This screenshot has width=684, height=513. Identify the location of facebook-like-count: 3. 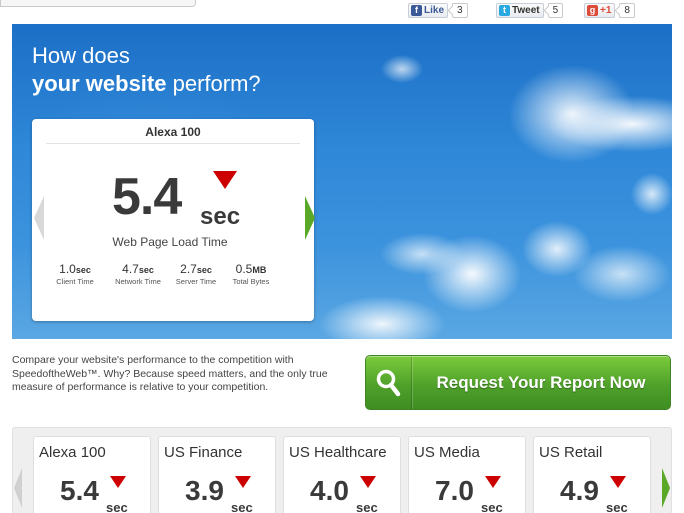
(460, 10).